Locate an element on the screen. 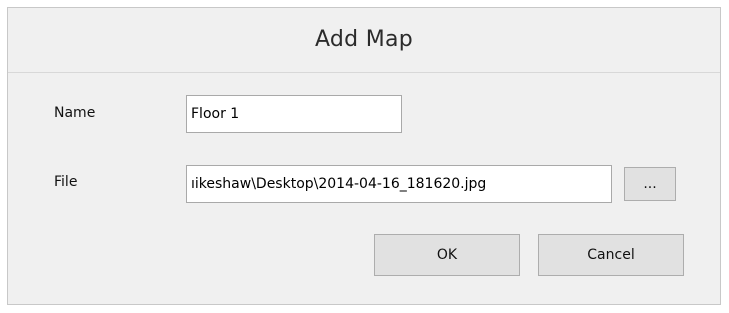 The image size is (729, 313). name-field: Floor 1 is located at coordinates (294, 114).